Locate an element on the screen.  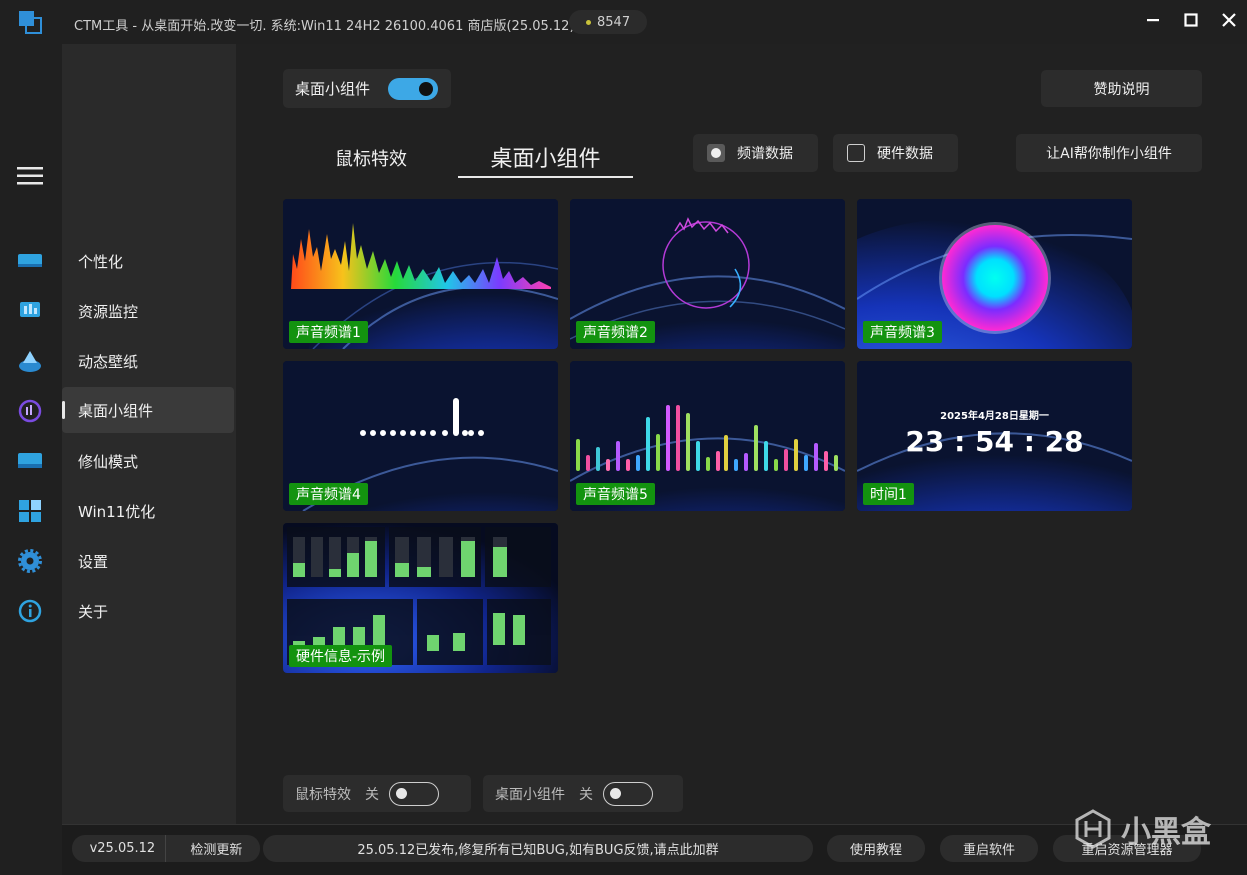
widget-master-toggle: 桌面小组件 is located at coordinates (367, 88).